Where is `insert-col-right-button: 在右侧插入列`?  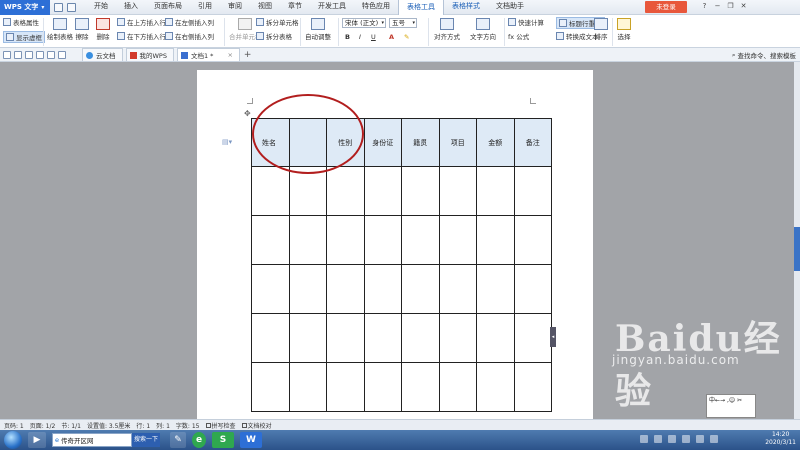
insert-col-right-button: 在右侧插入列 is located at coordinates (189, 36).